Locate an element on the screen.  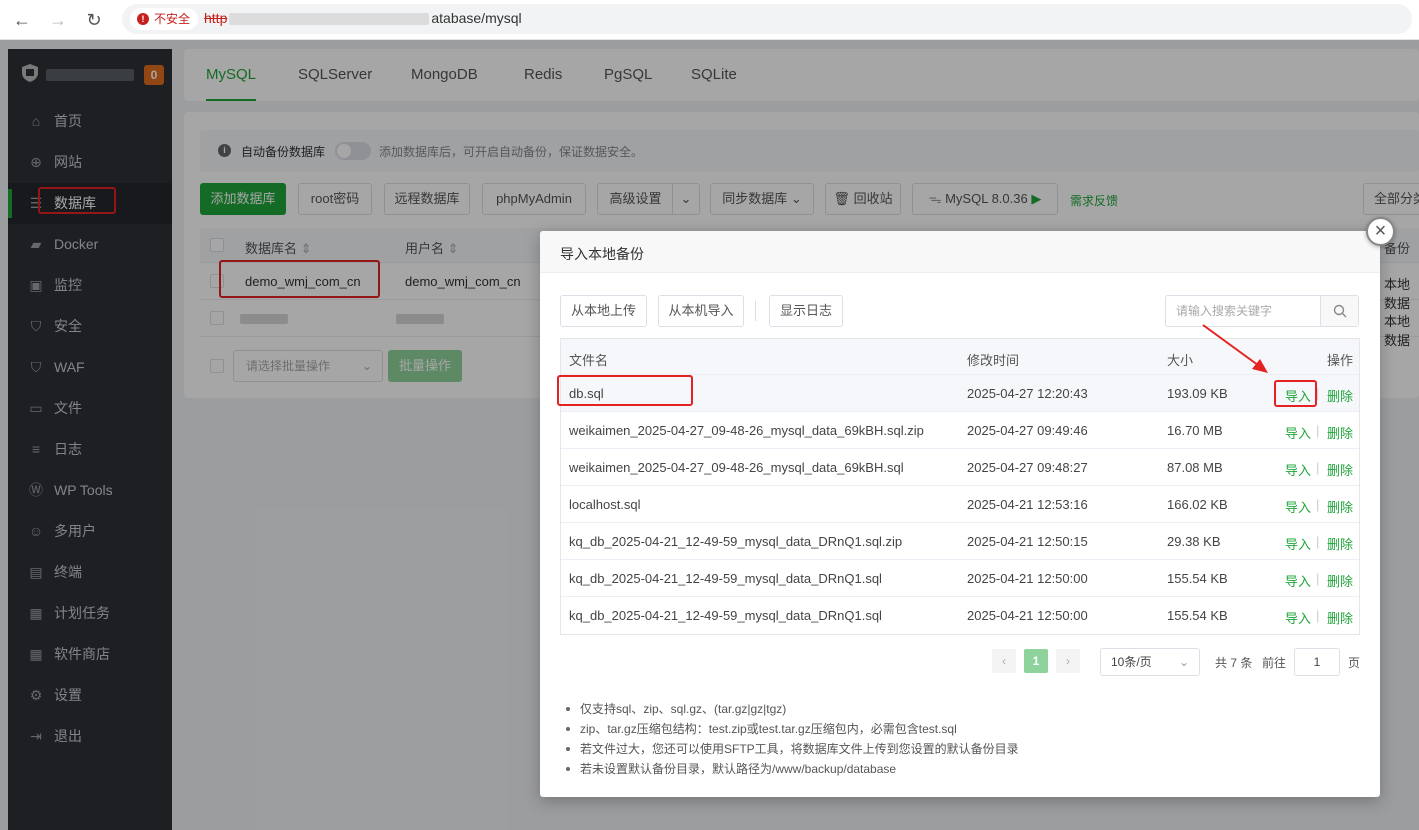
security-indicator: ! 不安全 is located at coordinates (164, 19).